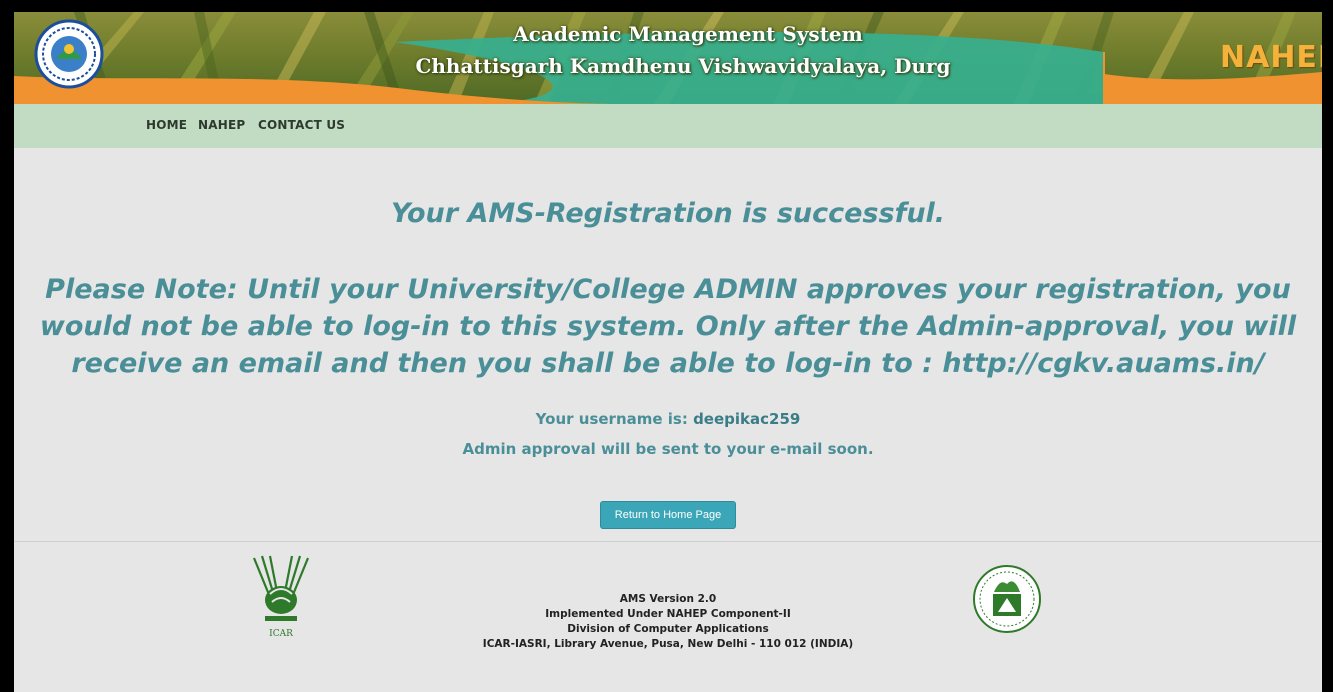 The height and width of the screenshot is (692, 1333). I want to click on username-label: Your username is:, so click(614, 419).